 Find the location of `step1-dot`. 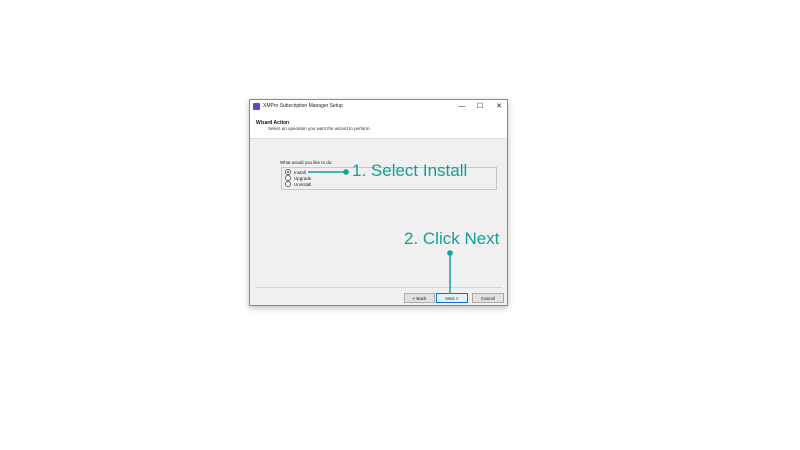

step1-dot is located at coordinates (346, 172).